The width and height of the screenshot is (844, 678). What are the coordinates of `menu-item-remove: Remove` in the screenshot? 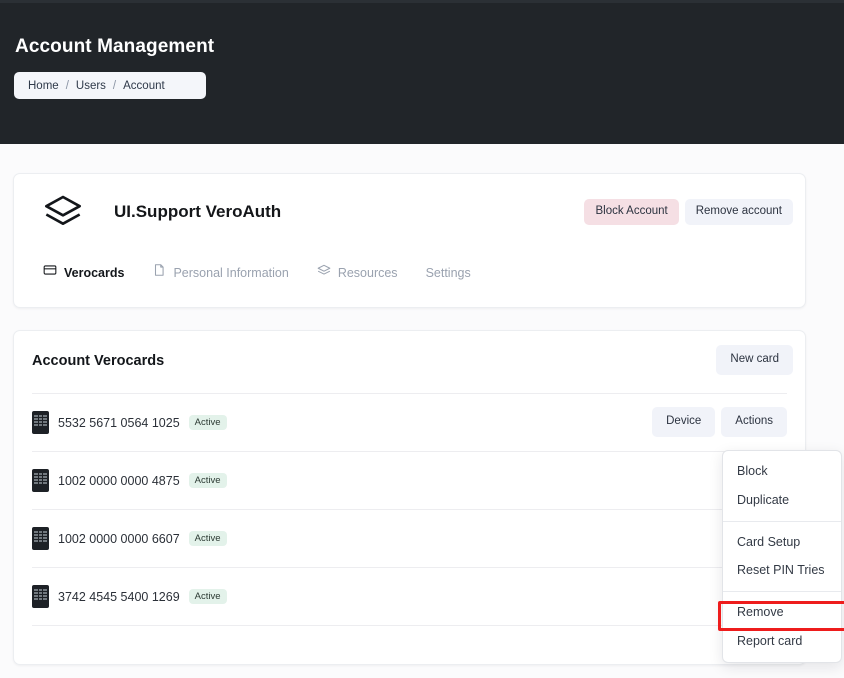 It's located at (782, 612).